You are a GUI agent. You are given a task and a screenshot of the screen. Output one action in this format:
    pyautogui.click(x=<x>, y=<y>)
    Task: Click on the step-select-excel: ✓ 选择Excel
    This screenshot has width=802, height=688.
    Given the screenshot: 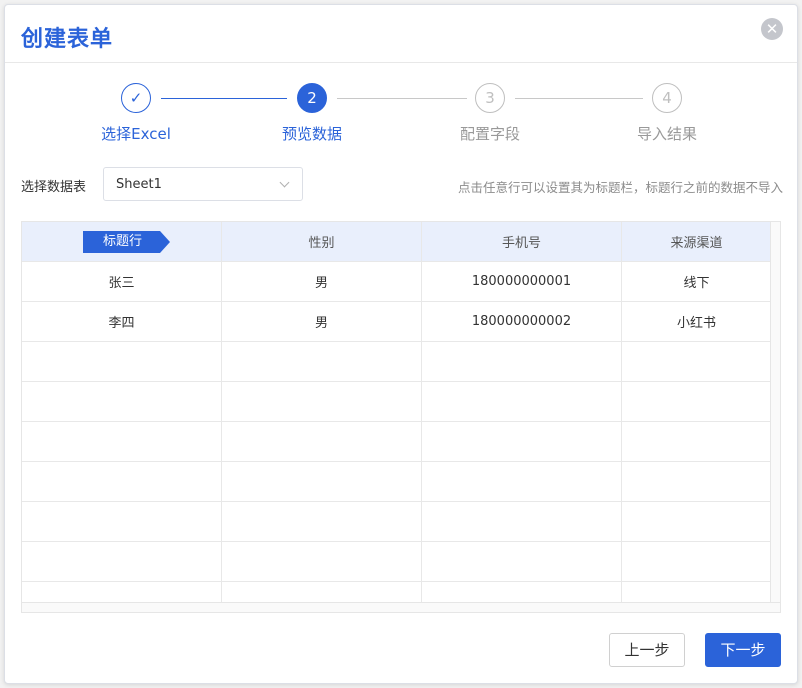 What is the action you would take?
    pyautogui.click(x=136, y=113)
    